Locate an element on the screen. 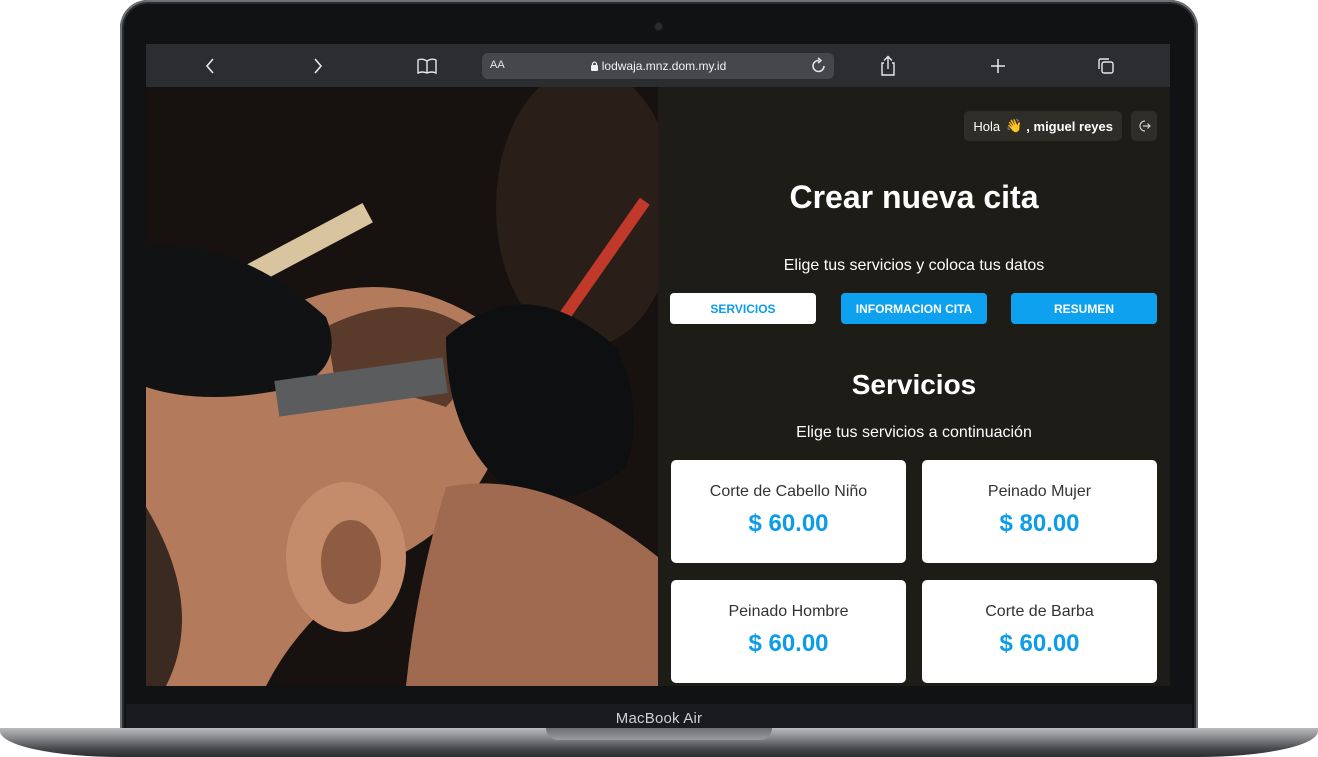 The image size is (1318, 757). service-price: $ 80.00 is located at coordinates (1039, 523).